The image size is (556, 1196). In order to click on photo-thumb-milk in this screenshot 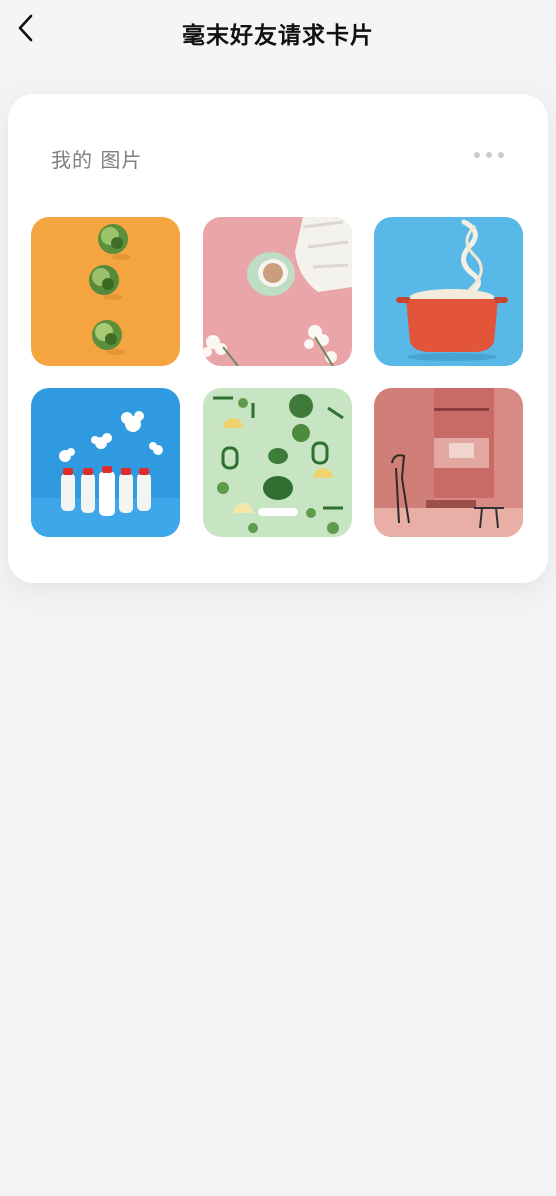, I will do `click(105, 462)`.